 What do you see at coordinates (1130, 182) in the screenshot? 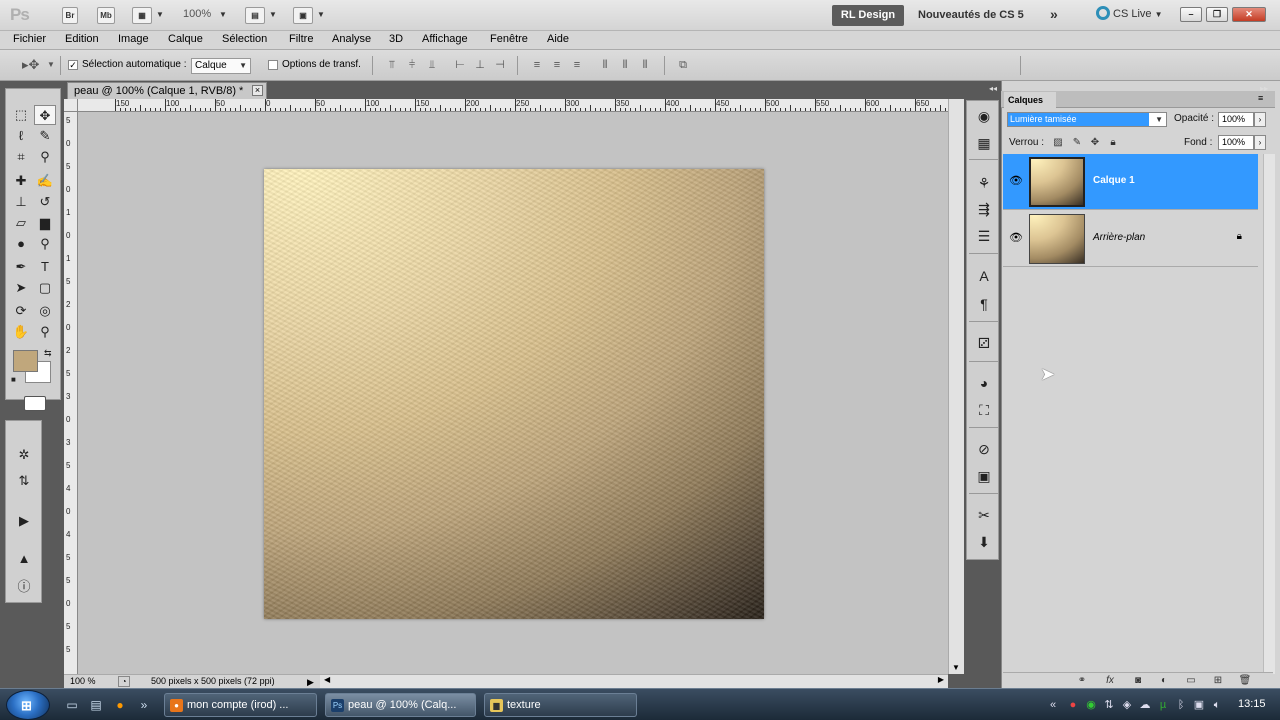
I see `layer-row-calque-1: 👁︎ Calque 1` at bounding box center [1130, 182].